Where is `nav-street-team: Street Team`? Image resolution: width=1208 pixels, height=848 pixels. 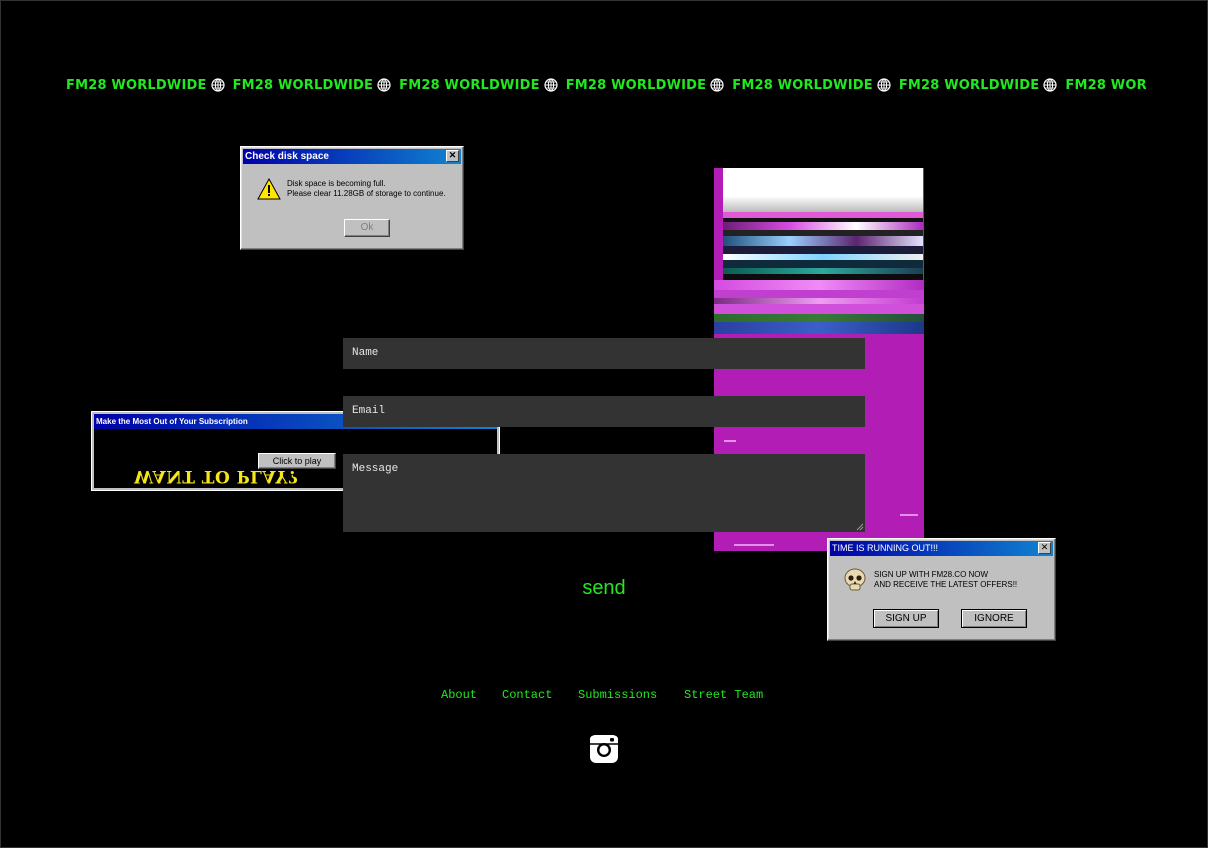
nav-street-team: Street Team is located at coordinates (723, 695).